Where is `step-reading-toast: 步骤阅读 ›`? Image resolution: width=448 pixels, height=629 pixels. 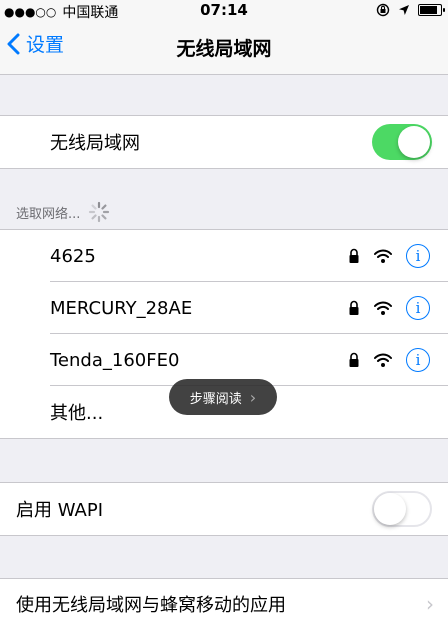 step-reading-toast: 步骤阅读 › is located at coordinates (223, 397).